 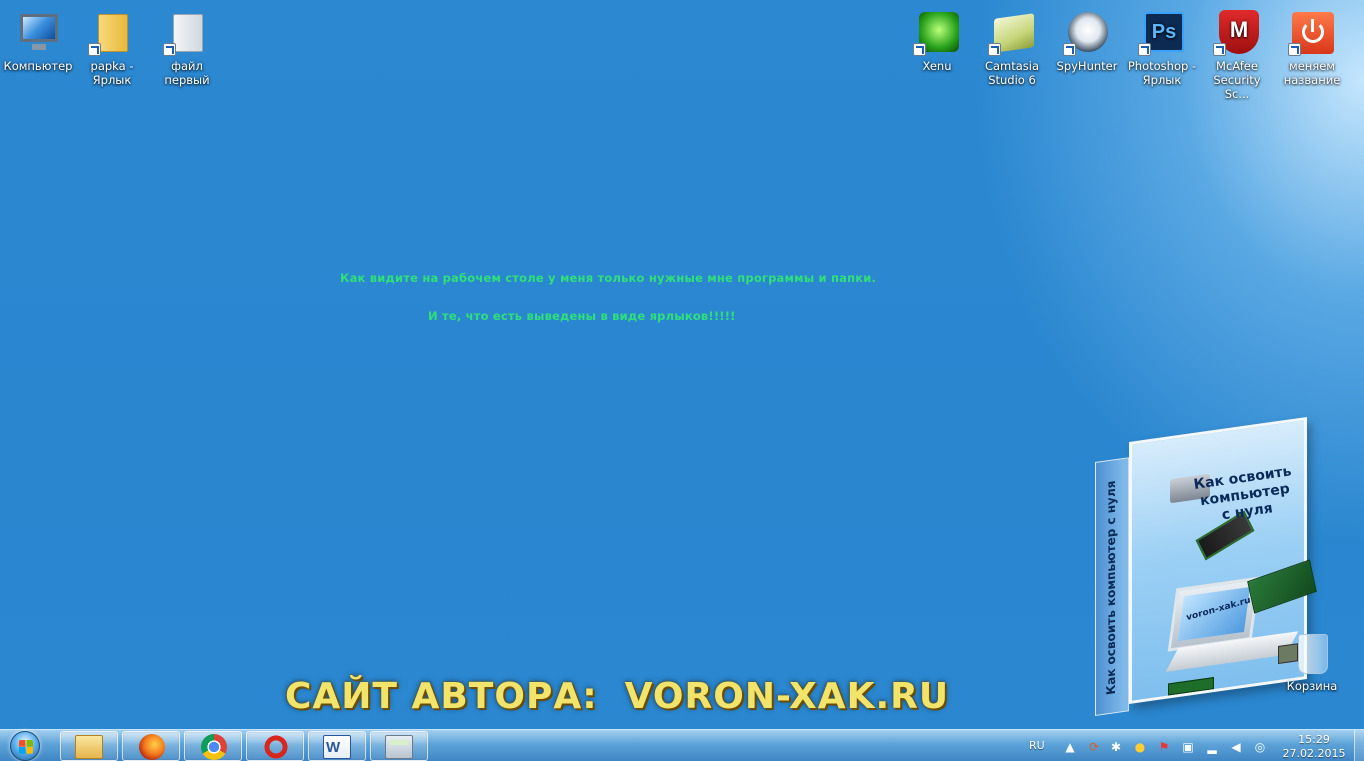 What do you see at coordinates (1312, 32) in the screenshot?
I see `power-icon` at bounding box center [1312, 32].